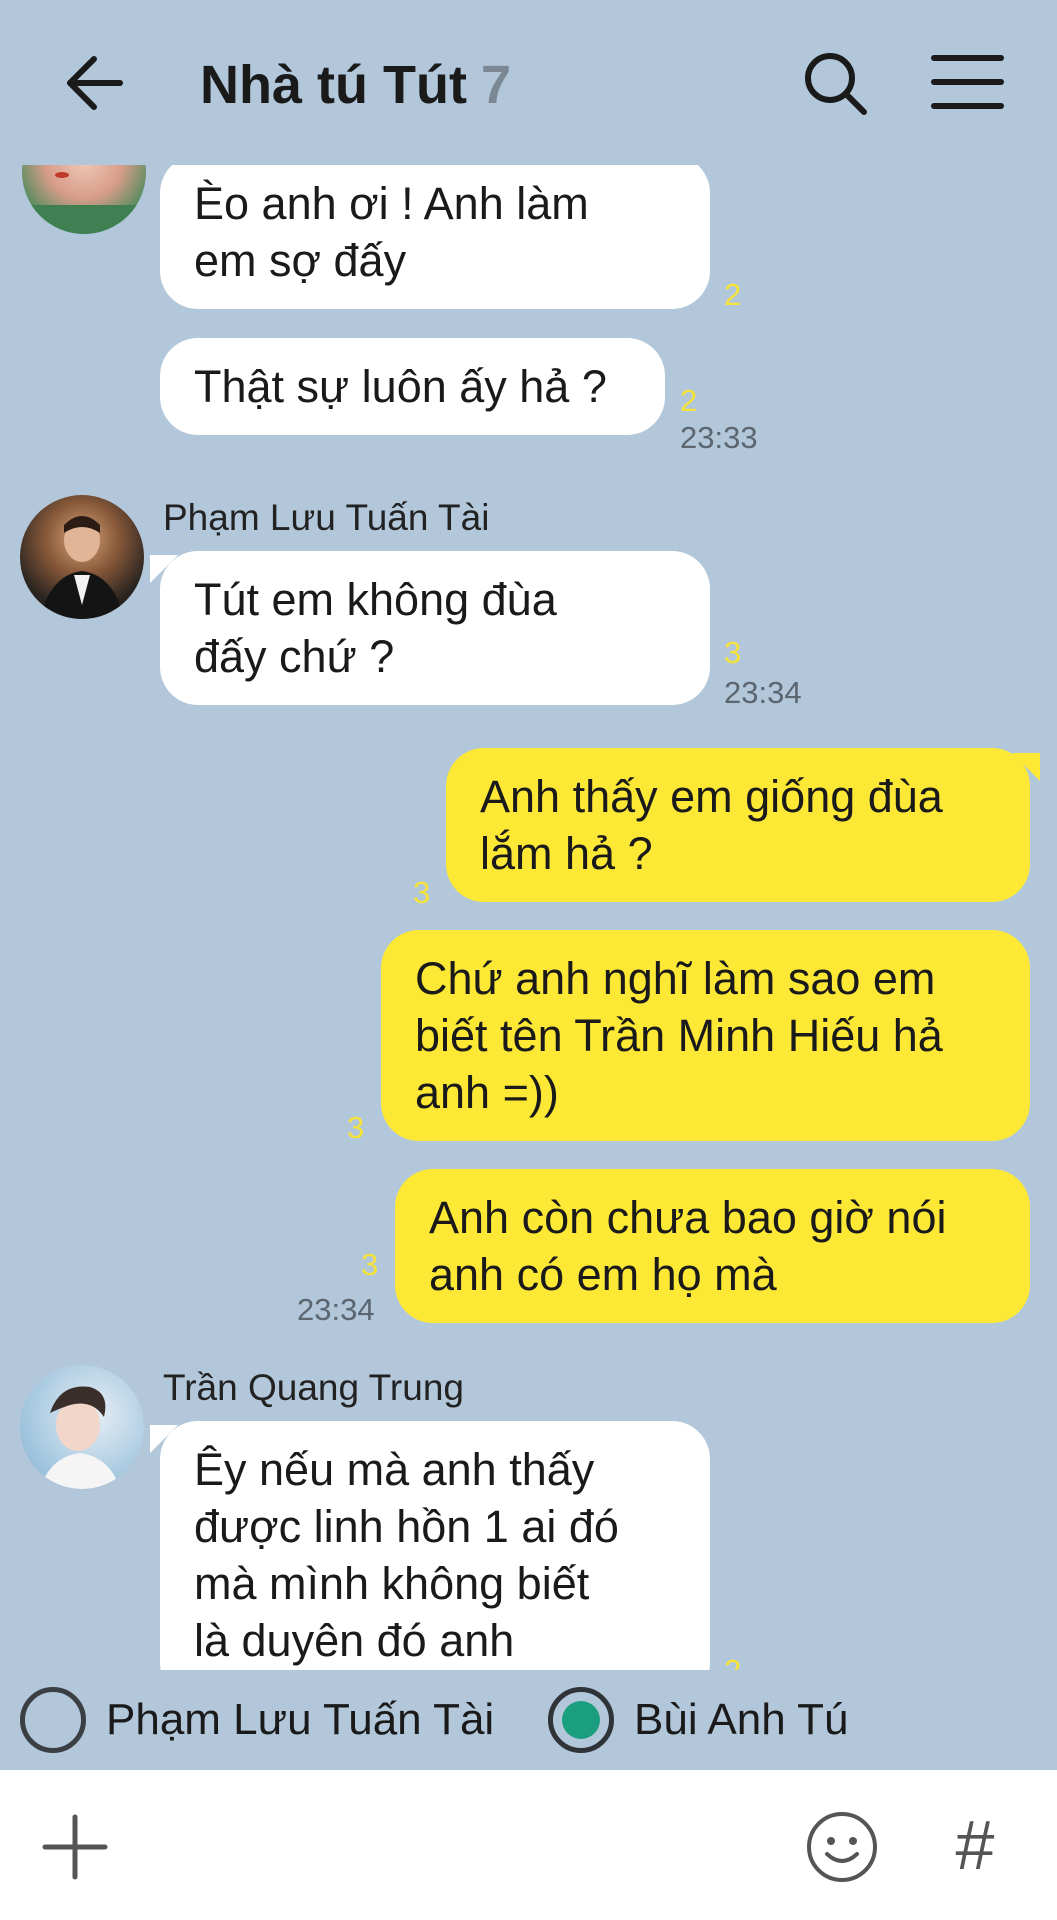  Describe the element at coordinates (528, 1845) in the screenshot. I see `message-input-bar: #` at that location.